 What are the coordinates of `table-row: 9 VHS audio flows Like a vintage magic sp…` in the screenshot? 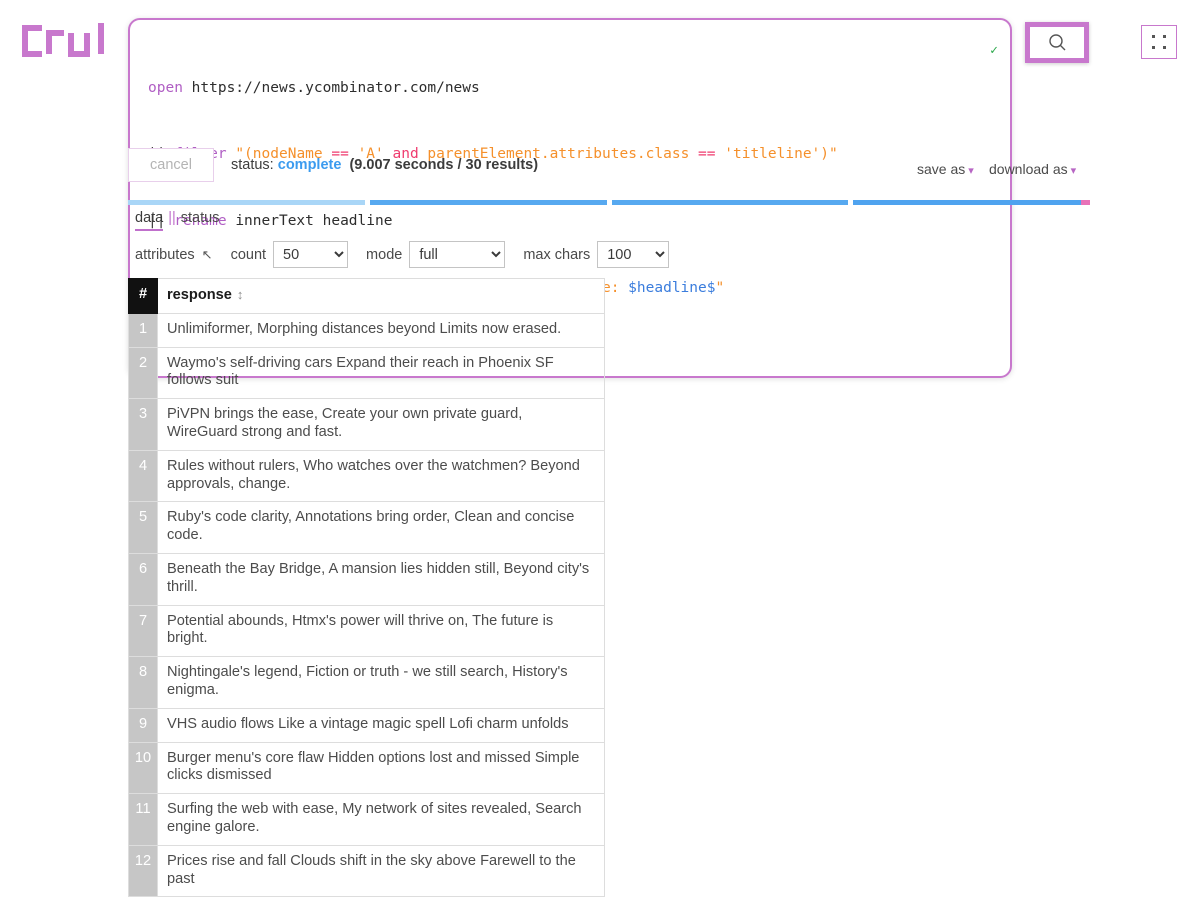 It's located at (366, 725).